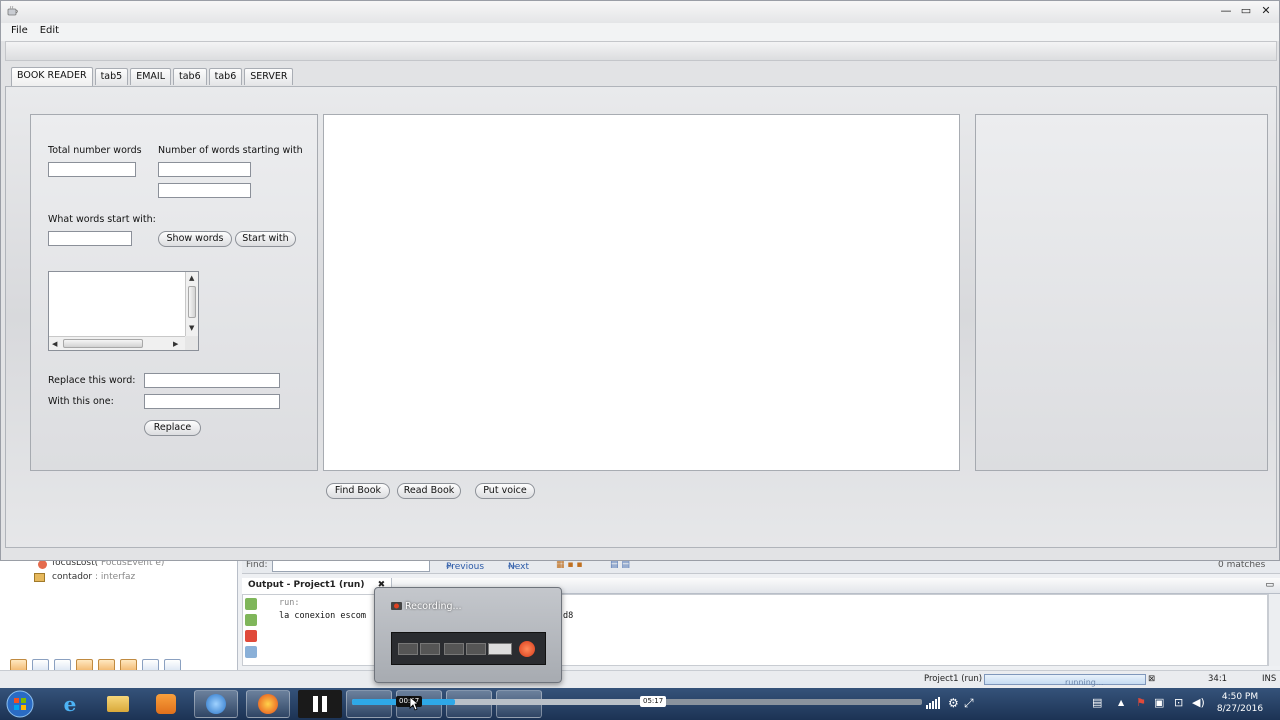 Image resolution: width=1280 pixels, height=720 pixels. Describe the element at coordinates (70, 704) in the screenshot. I see `internet-explorer-icon: e` at that location.